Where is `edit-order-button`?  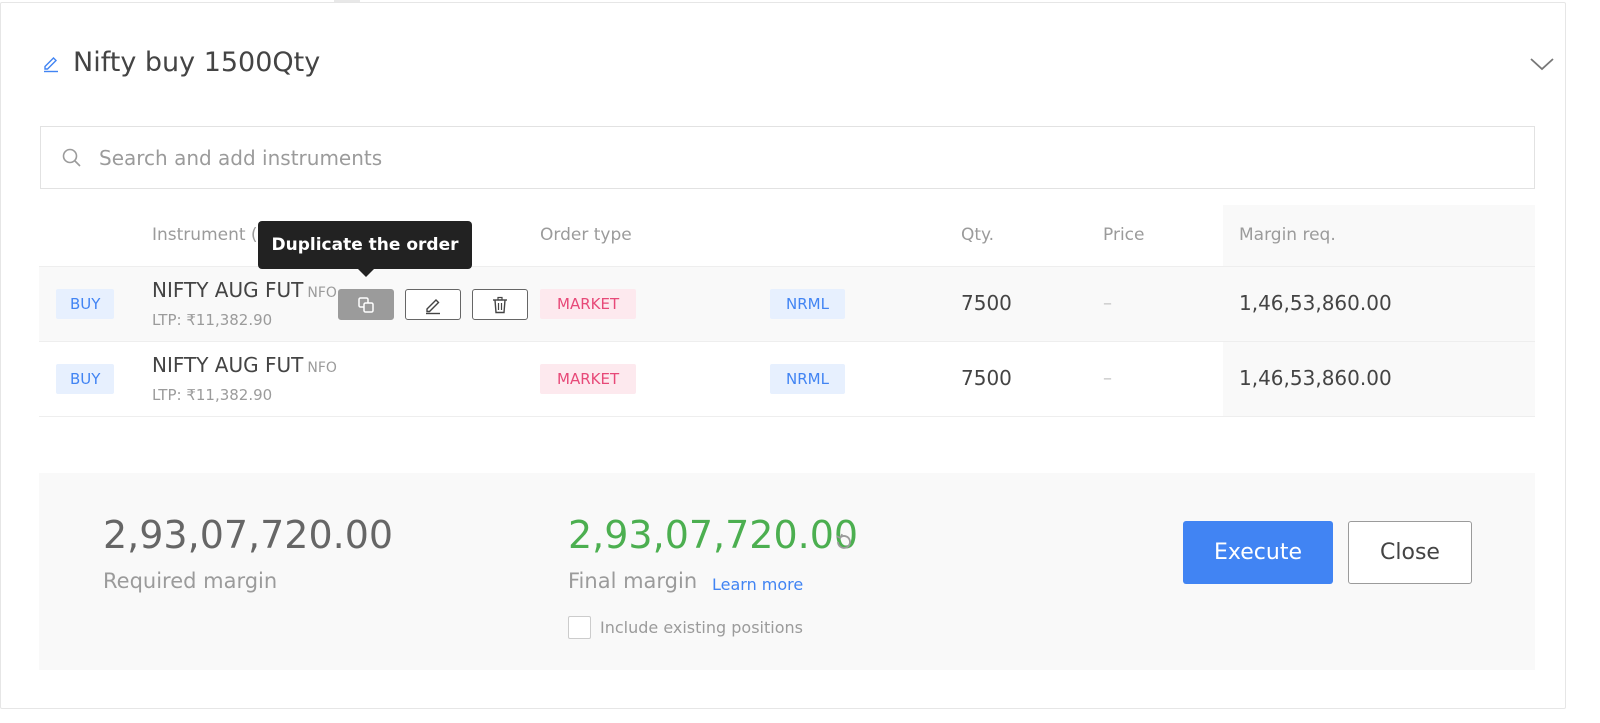 edit-order-button is located at coordinates (433, 304).